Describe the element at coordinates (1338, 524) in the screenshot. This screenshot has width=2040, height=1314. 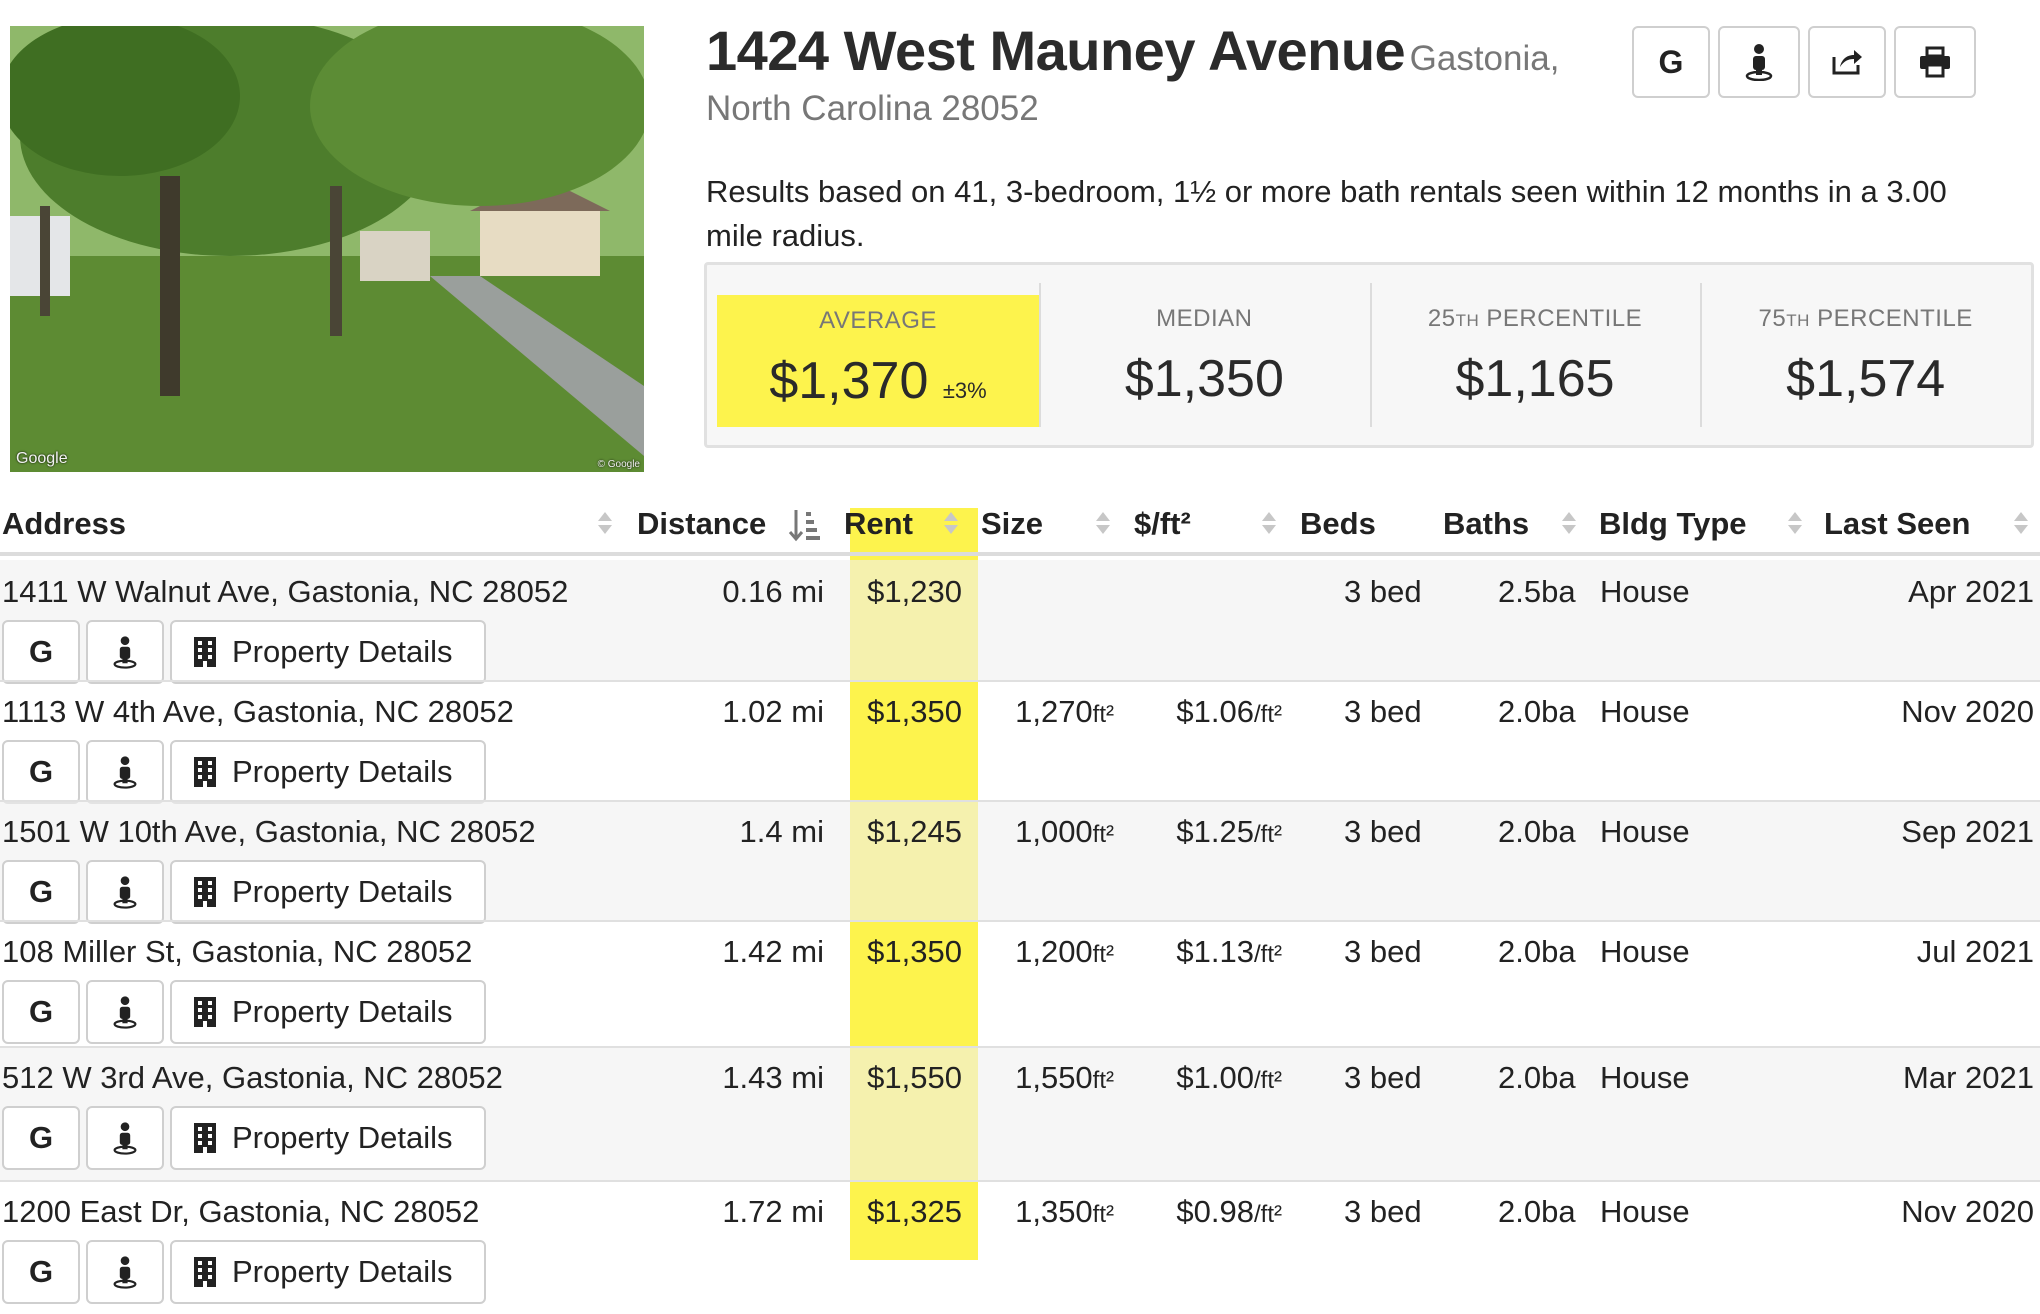
I see `column-header-beds: Beds` at that location.